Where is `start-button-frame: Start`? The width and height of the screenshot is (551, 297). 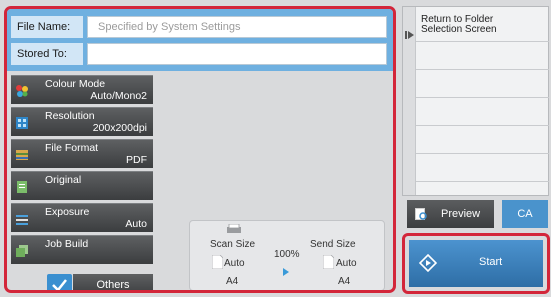
start-button-frame: Start is located at coordinates (476, 263).